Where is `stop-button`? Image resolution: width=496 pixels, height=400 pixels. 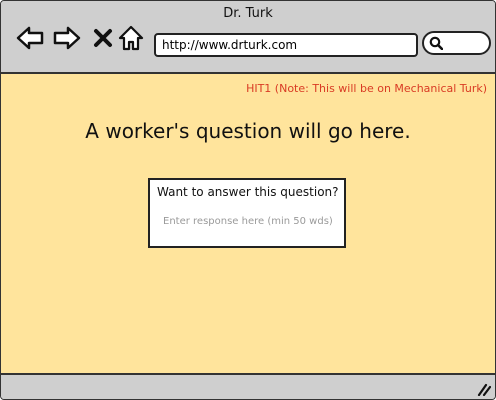
stop-button is located at coordinates (103, 38).